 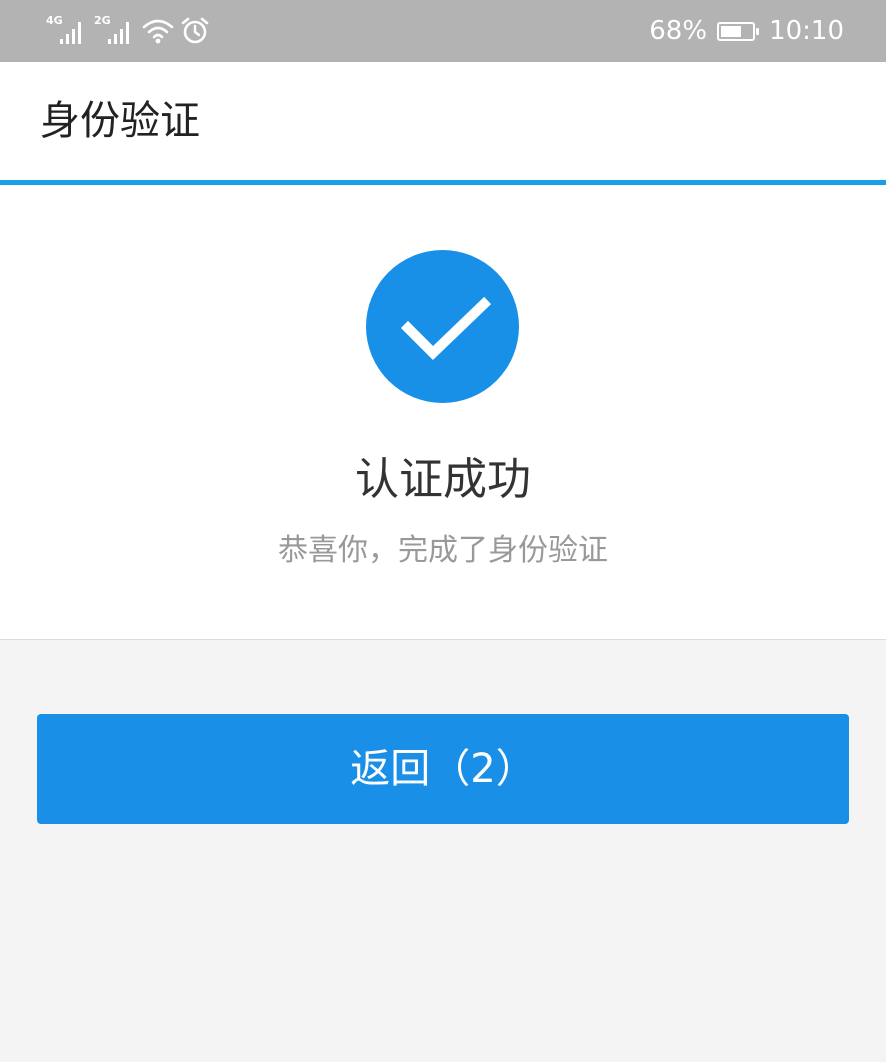 What do you see at coordinates (115, 30) in the screenshot?
I see `signal-2g-icon: 2G` at bounding box center [115, 30].